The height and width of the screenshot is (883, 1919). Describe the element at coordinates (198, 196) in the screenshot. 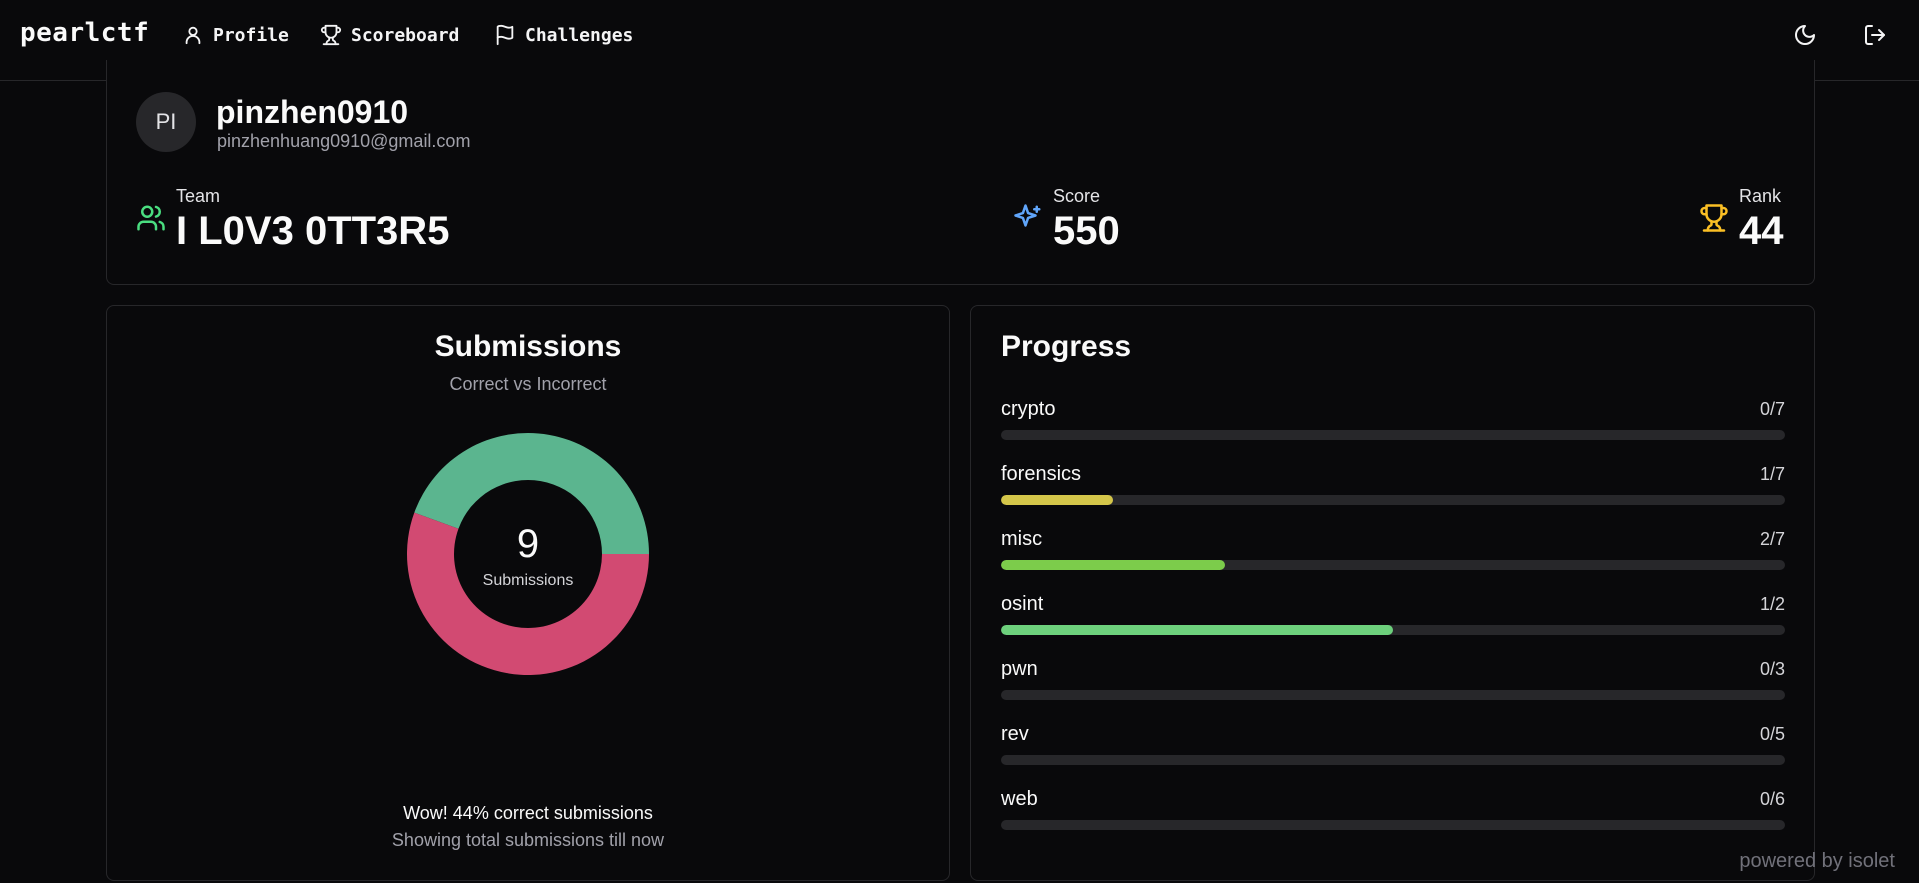

I see `team-label: Team` at that location.